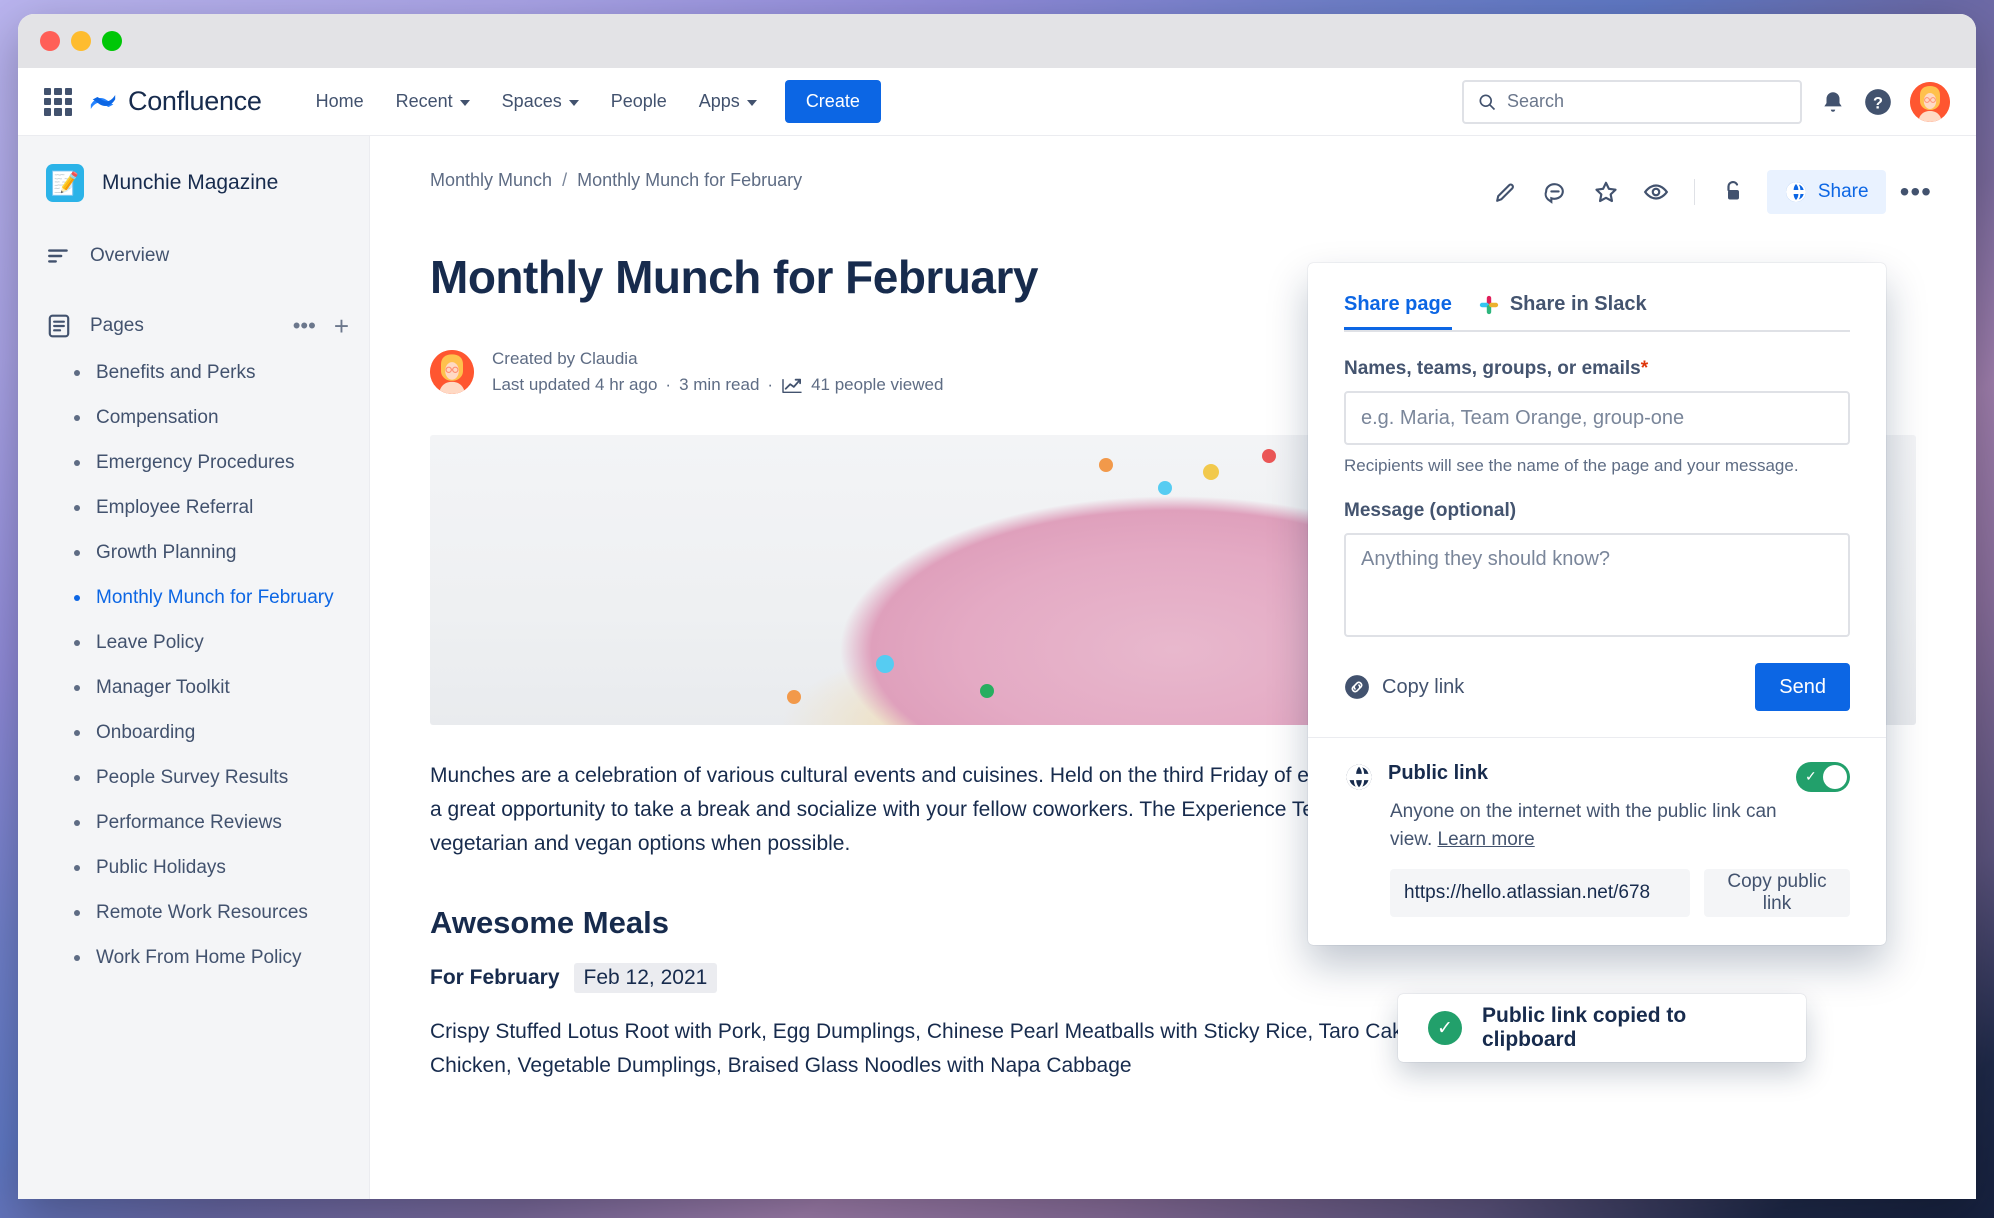  What do you see at coordinates (1398, 311) in the screenshot?
I see `tab-share-page: Share page` at bounding box center [1398, 311].